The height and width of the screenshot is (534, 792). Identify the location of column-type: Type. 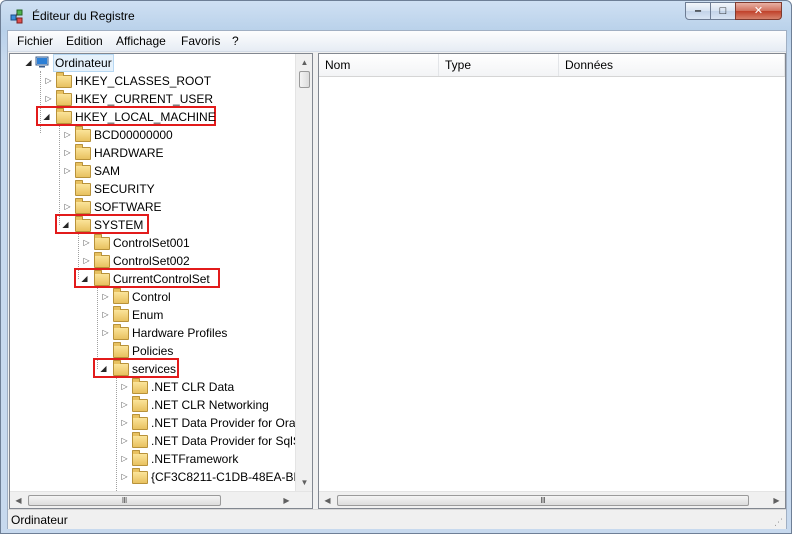
(499, 65).